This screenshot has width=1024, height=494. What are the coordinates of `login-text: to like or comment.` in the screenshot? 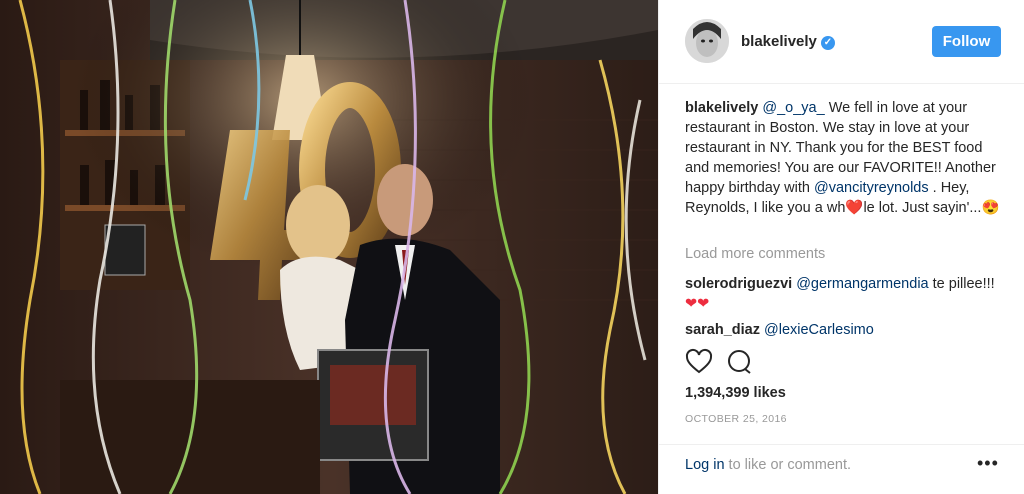 It's located at (788, 465).